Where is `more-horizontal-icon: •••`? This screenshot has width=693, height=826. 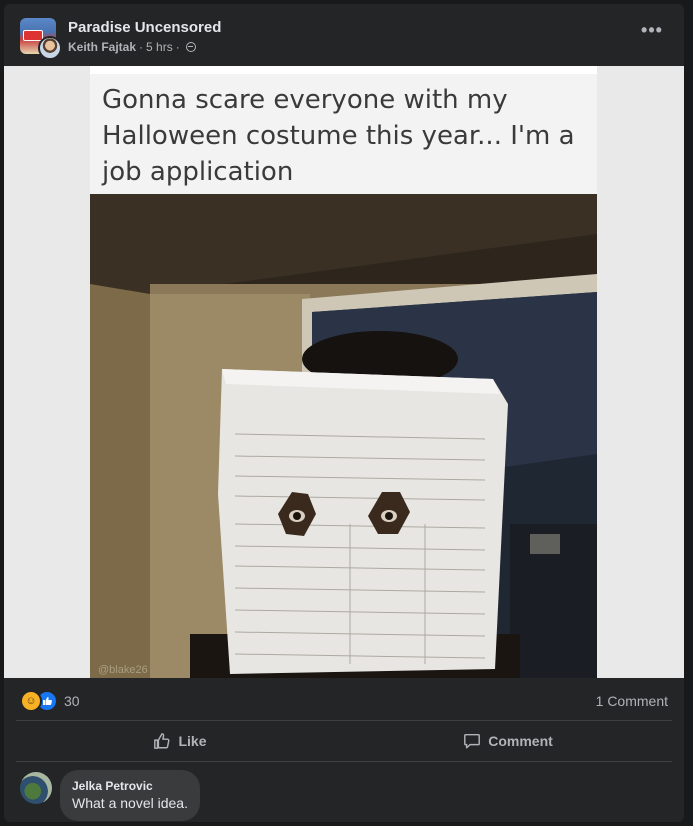
more-horizontal-icon: ••• is located at coordinates (652, 30).